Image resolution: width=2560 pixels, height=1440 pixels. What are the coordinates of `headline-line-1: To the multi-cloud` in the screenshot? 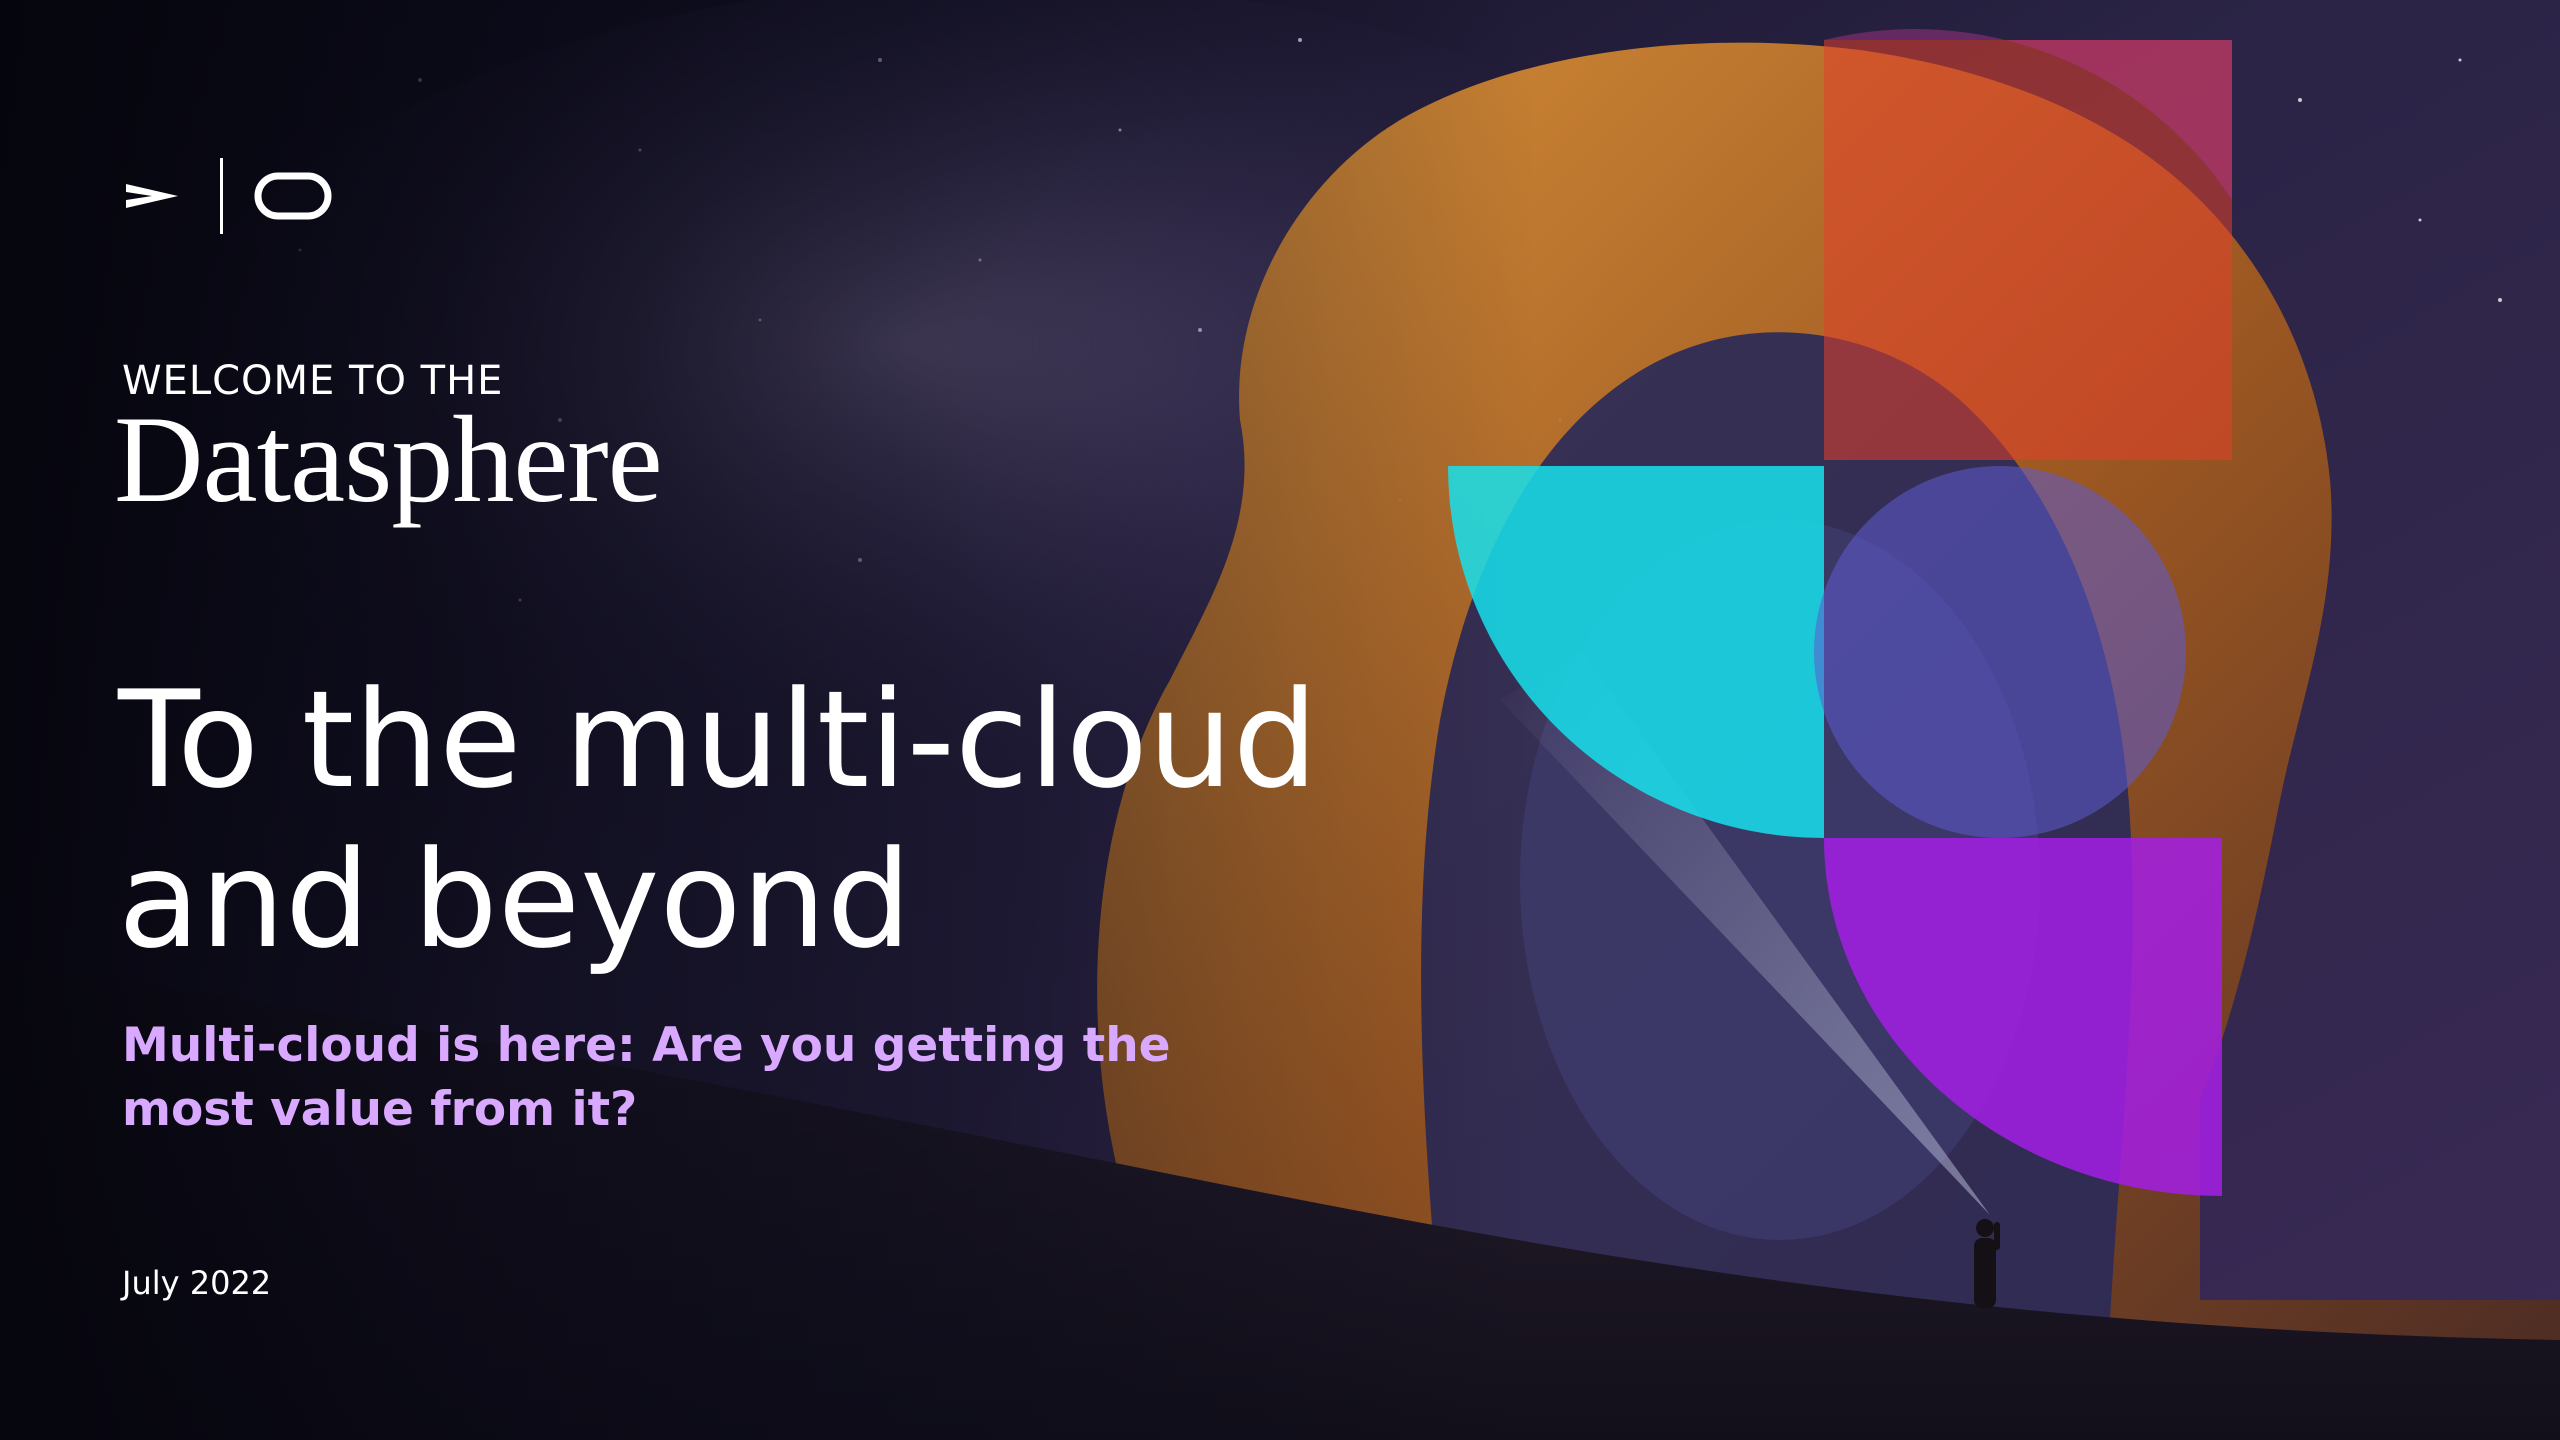 It's located at (718, 740).